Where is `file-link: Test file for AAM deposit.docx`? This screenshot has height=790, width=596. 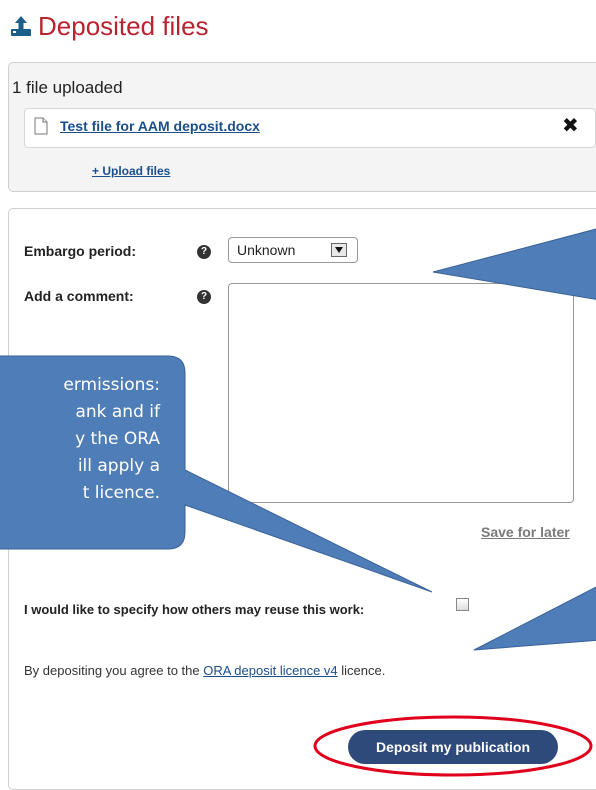 file-link: Test file for AAM deposit.docx is located at coordinates (160, 126).